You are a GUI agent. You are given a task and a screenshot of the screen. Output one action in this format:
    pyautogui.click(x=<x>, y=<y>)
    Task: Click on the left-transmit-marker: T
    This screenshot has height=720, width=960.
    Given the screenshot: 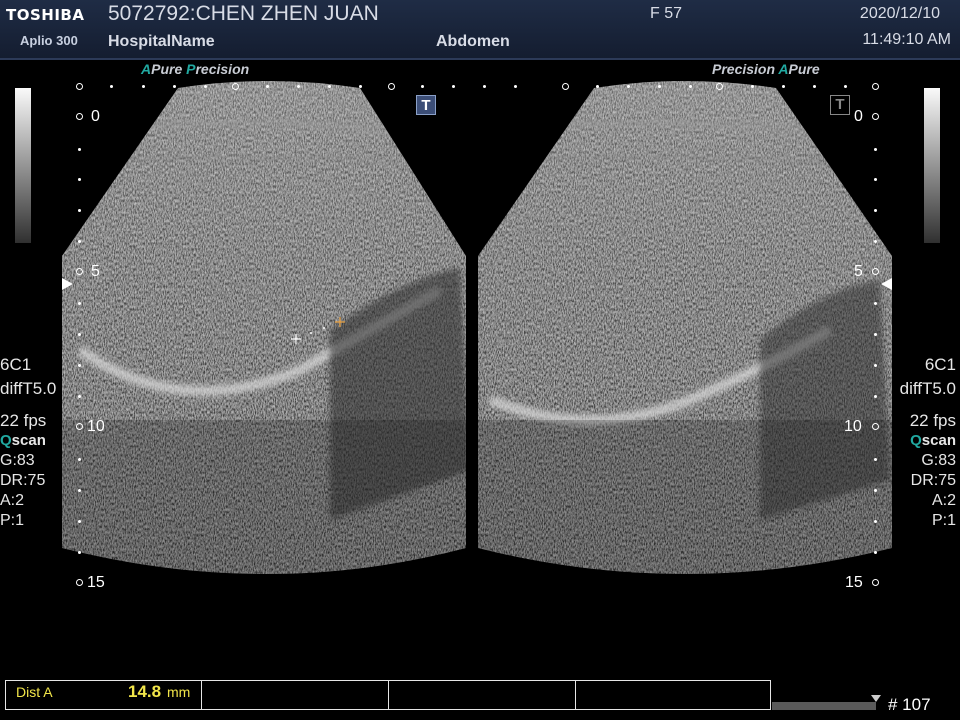 What is the action you would take?
    pyautogui.click(x=426, y=105)
    